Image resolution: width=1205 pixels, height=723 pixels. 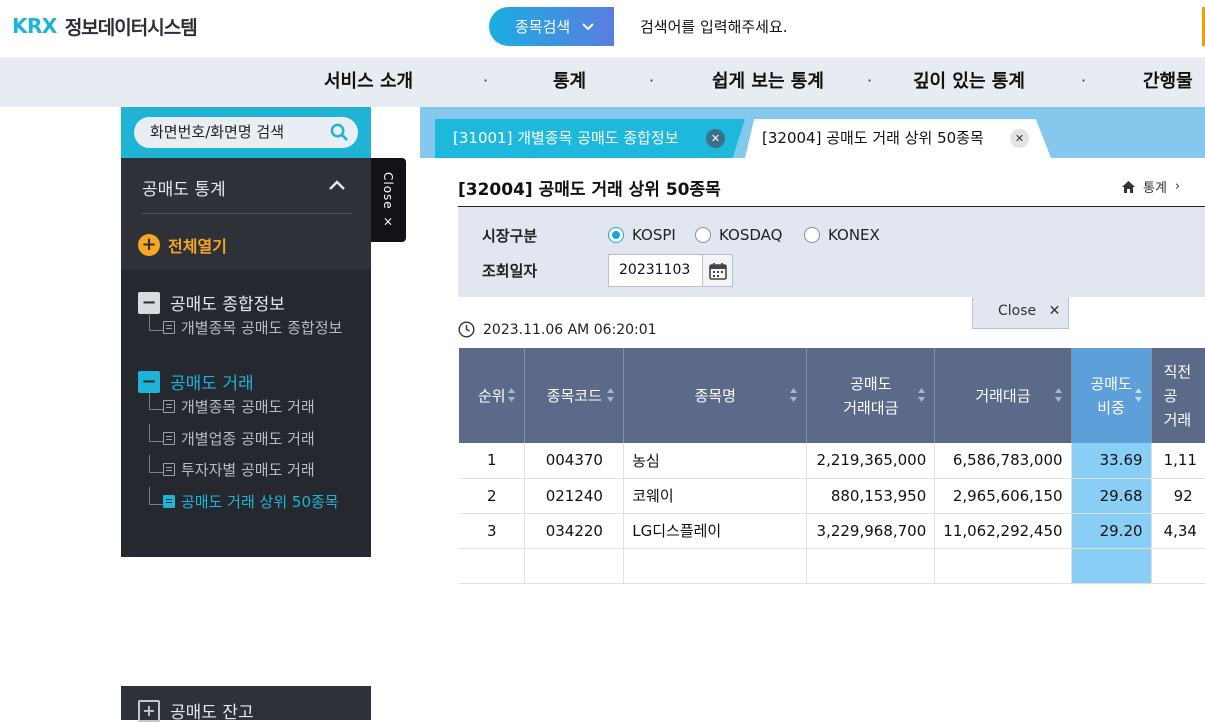 I want to click on sidebar-item-label: 공매도 거래 상위 50종목, so click(x=260, y=501).